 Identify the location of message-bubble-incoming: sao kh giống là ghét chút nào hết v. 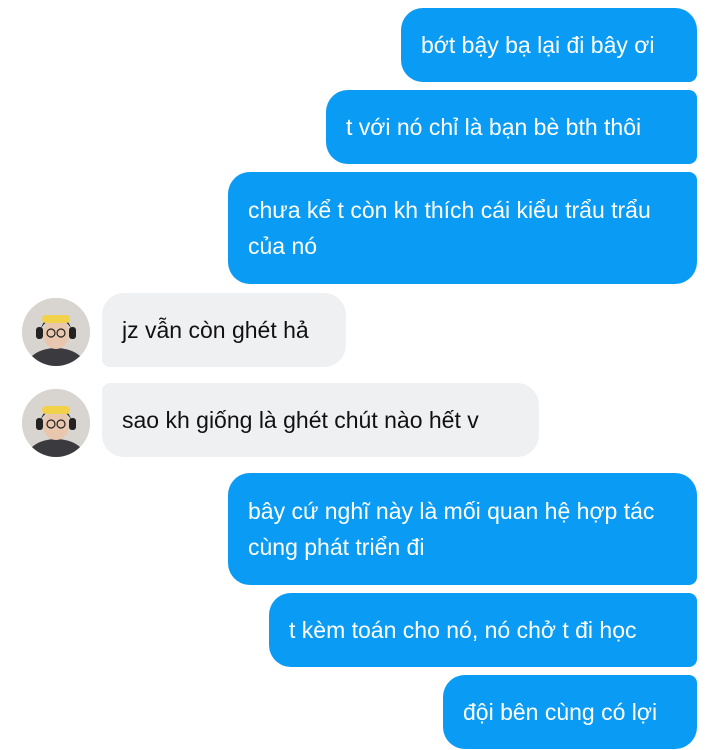
(320, 420).